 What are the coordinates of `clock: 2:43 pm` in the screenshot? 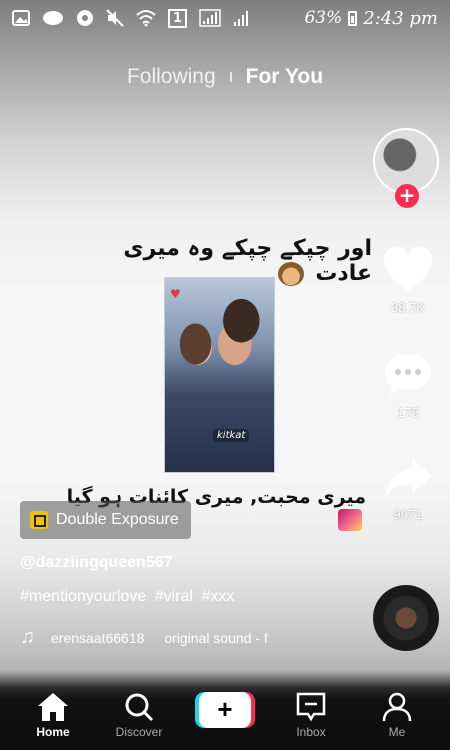 It's located at (400, 18).